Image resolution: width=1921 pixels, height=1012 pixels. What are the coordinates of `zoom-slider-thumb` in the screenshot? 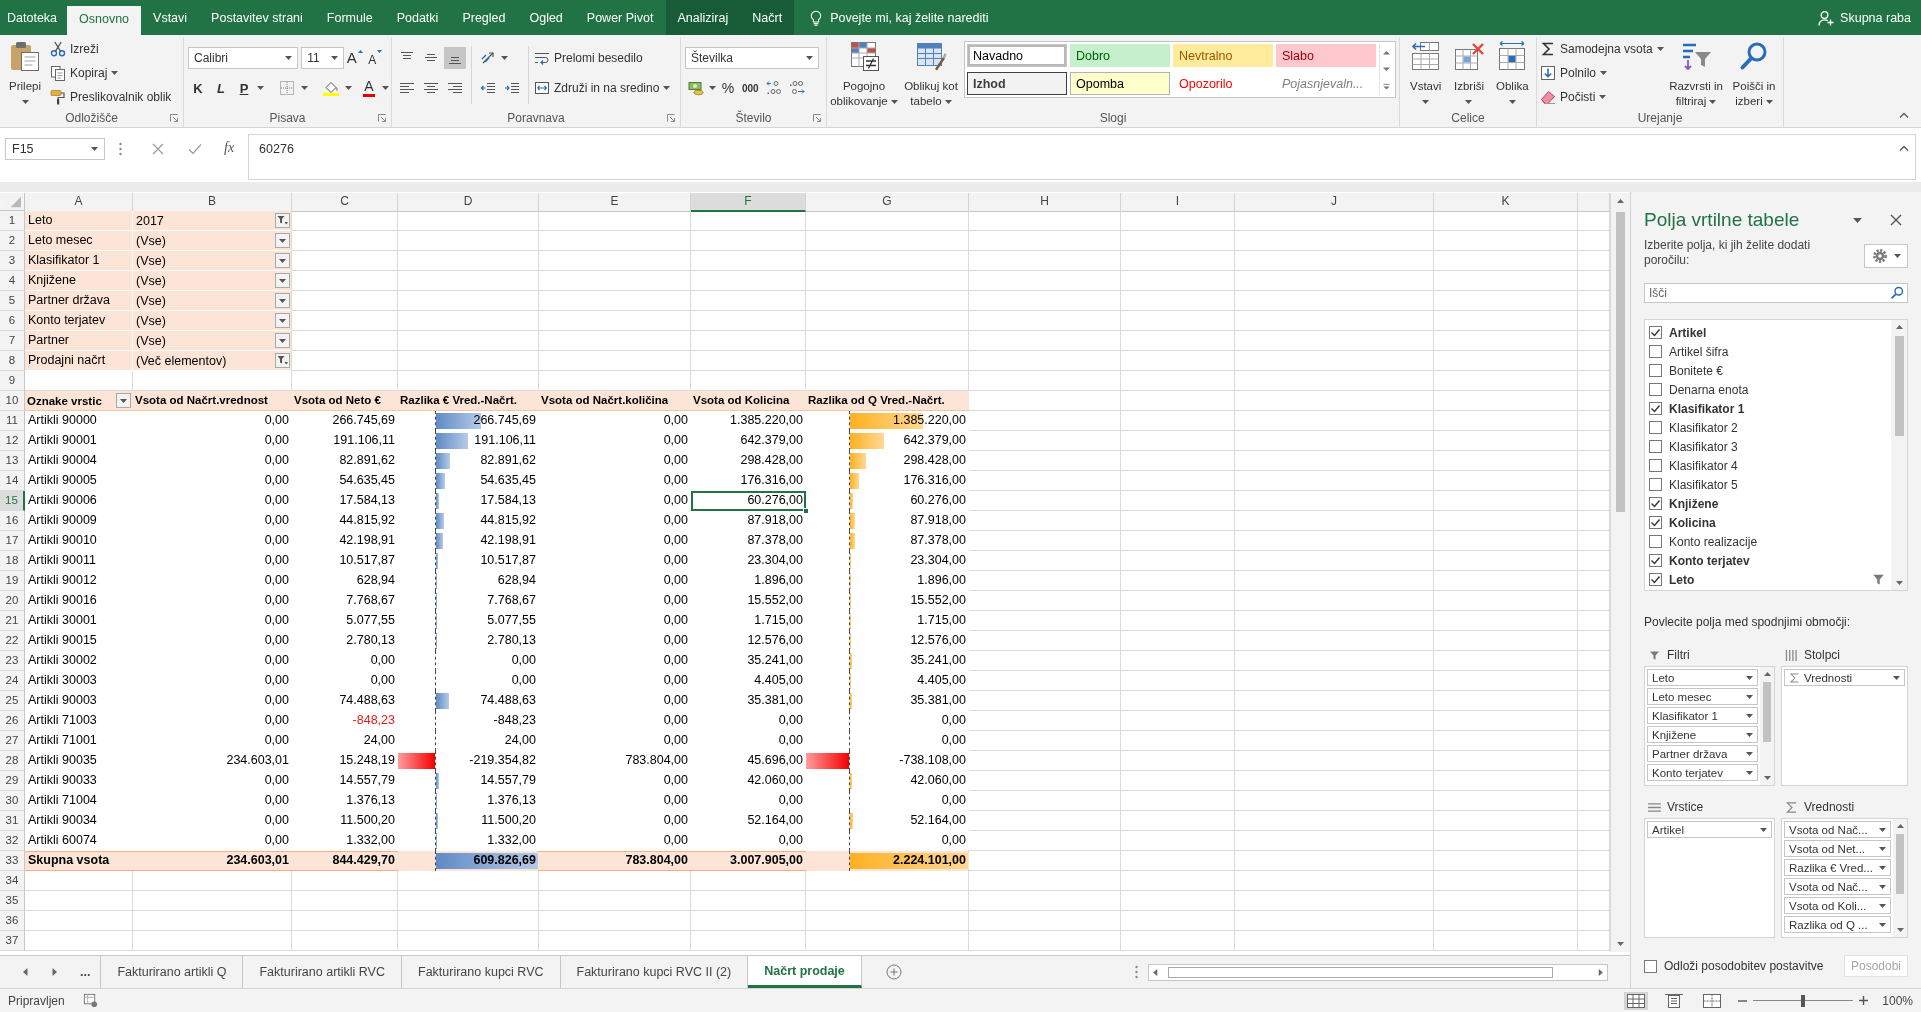 It's located at (1803, 1000).